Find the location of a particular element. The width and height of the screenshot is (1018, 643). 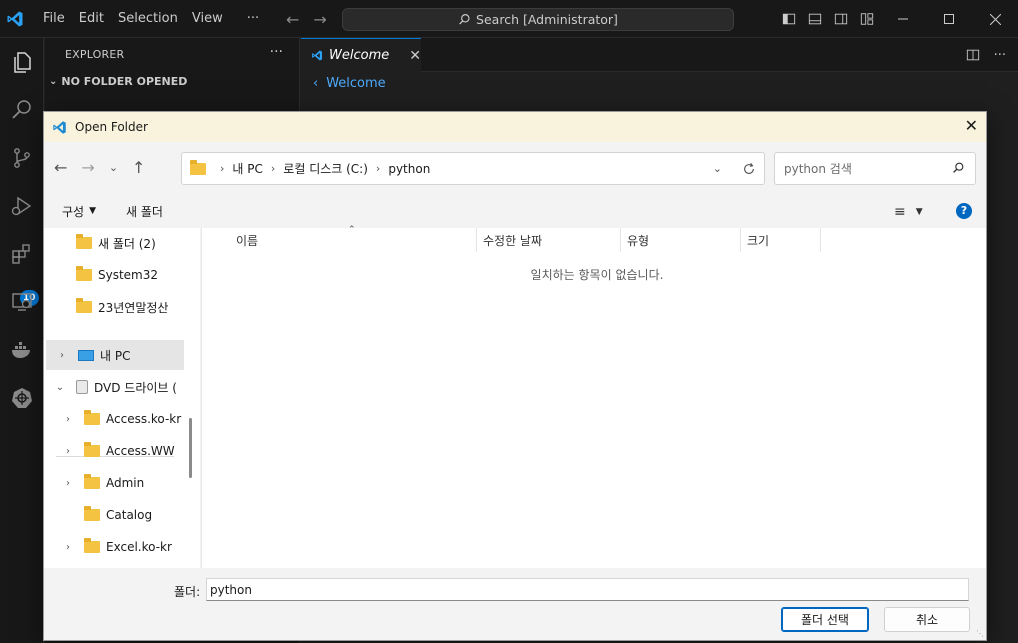

cancel-button: 취소 is located at coordinates (927, 619).